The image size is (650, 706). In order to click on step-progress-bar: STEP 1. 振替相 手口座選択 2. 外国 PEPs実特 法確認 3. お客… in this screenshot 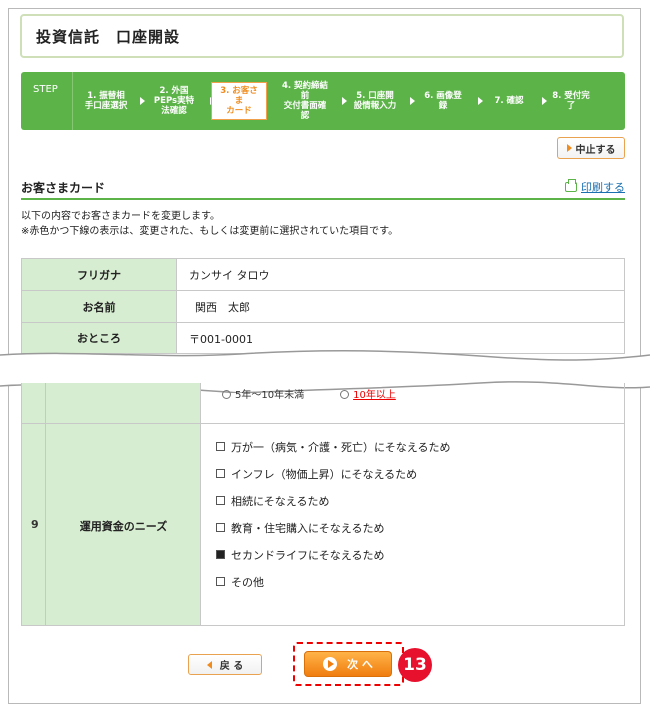, I will do `click(323, 101)`.